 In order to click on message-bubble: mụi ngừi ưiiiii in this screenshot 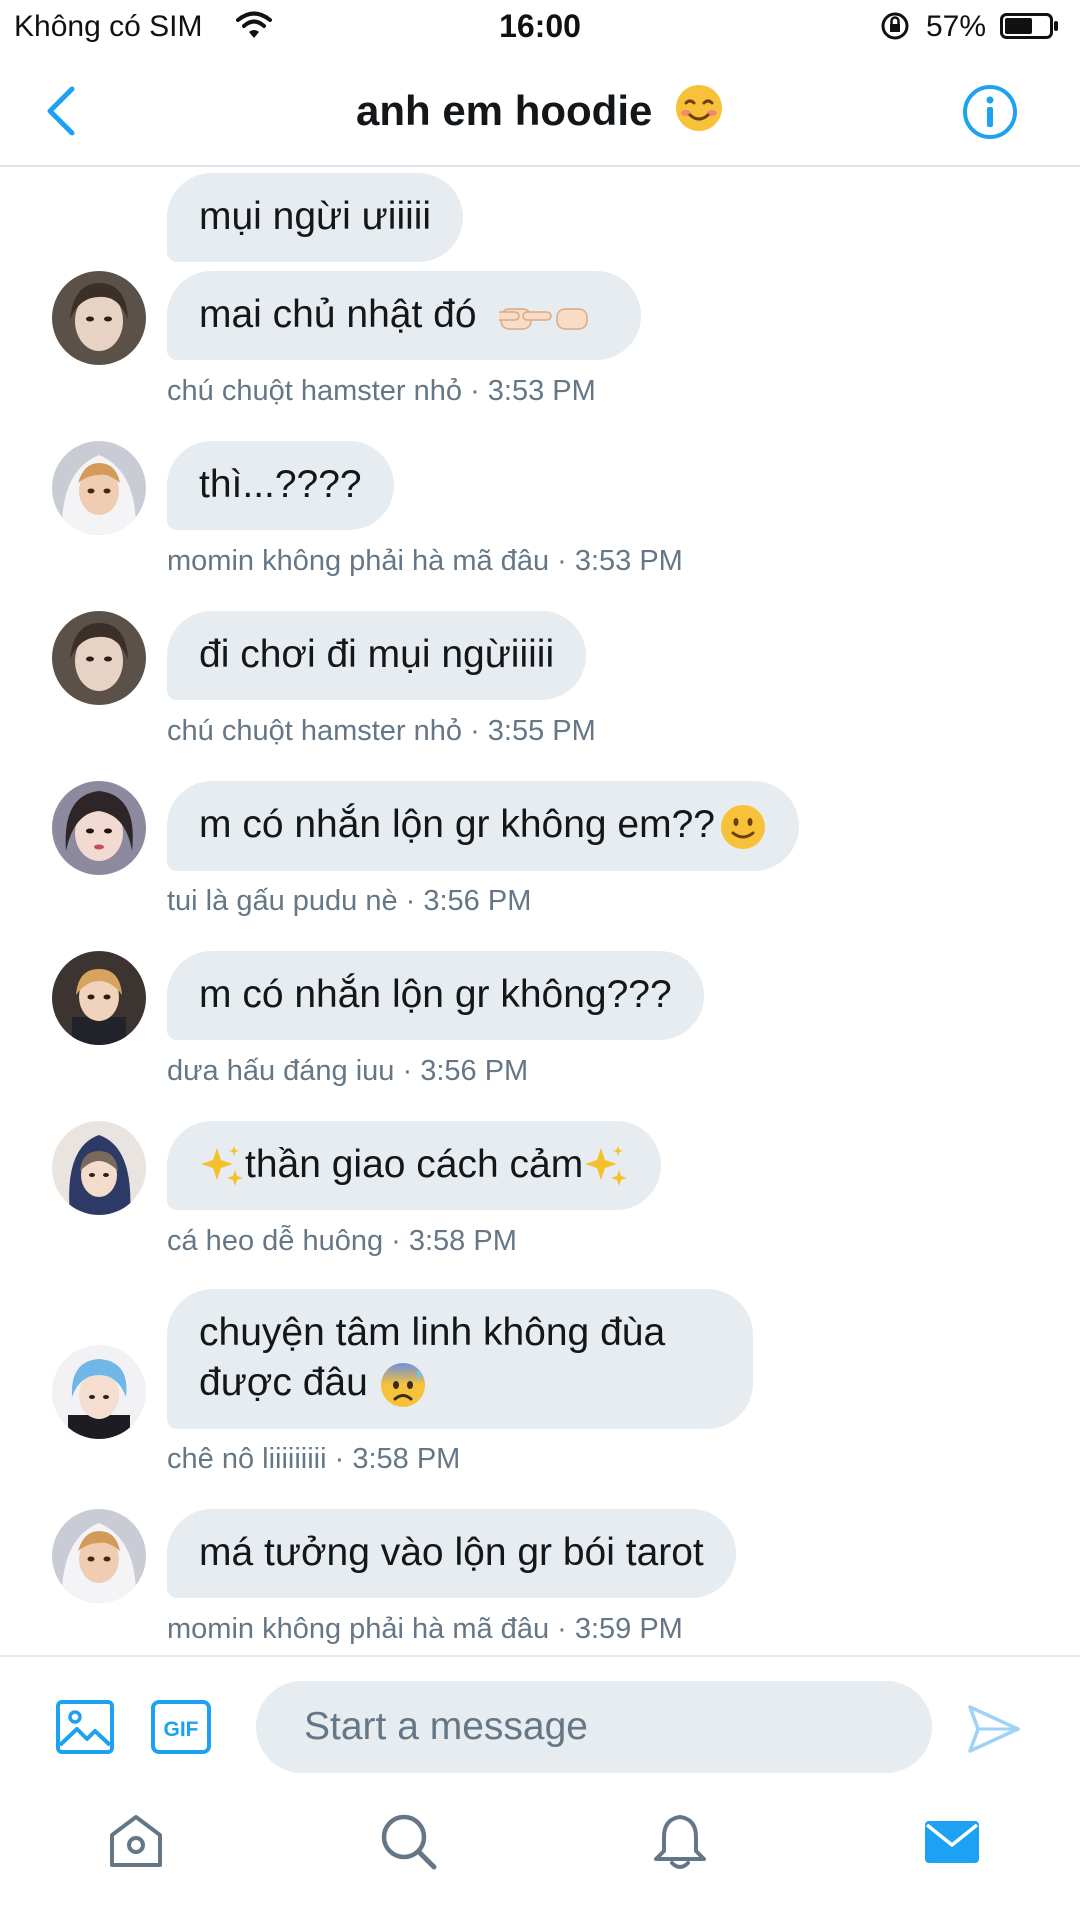, I will do `click(315, 217)`.